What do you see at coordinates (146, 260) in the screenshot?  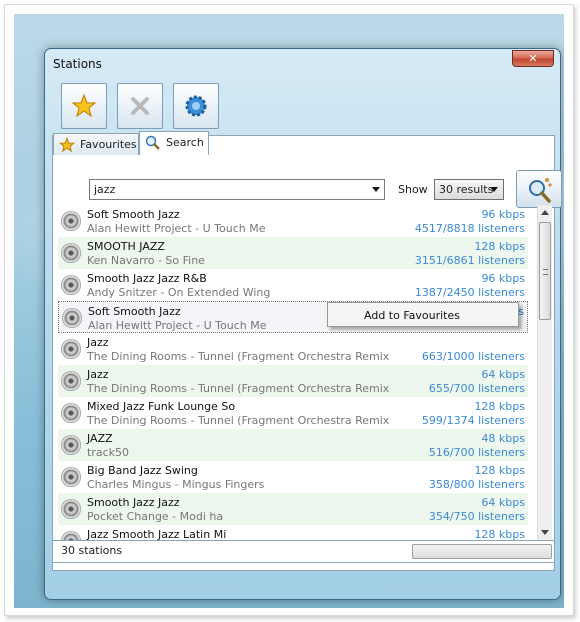 I see `station-track: Ken Navarro - So Fine` at bounding box center [146, 260].